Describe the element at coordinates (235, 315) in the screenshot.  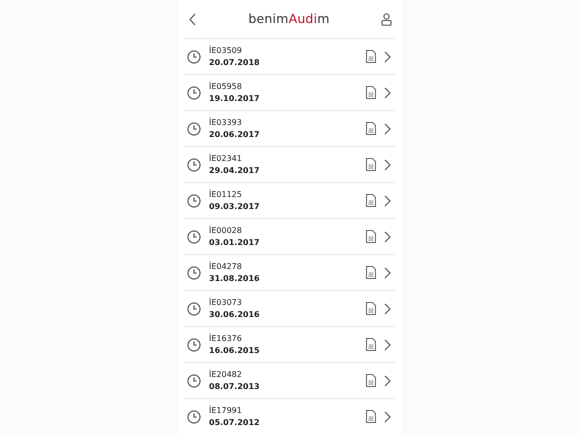
I see `record-date: 30.06.2016` at that location.